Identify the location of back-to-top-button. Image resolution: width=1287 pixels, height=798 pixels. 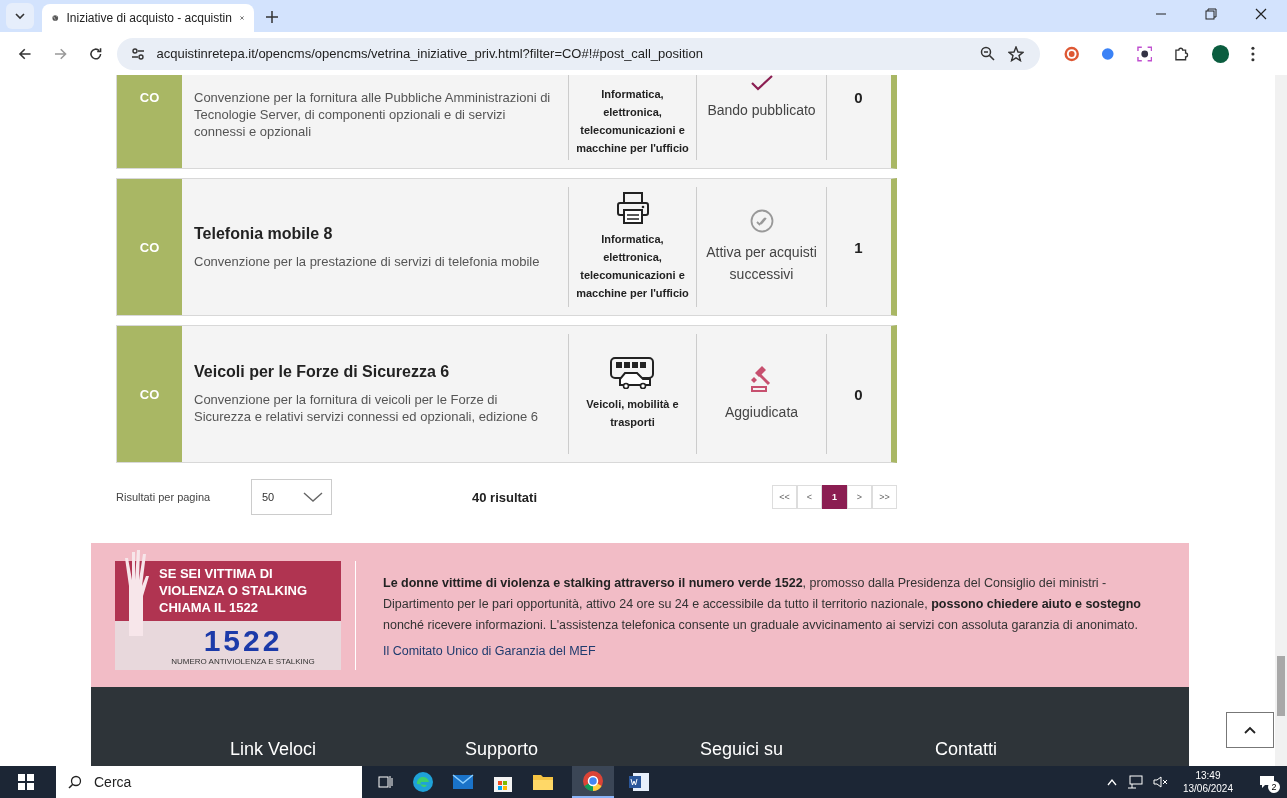
(1250, 730).